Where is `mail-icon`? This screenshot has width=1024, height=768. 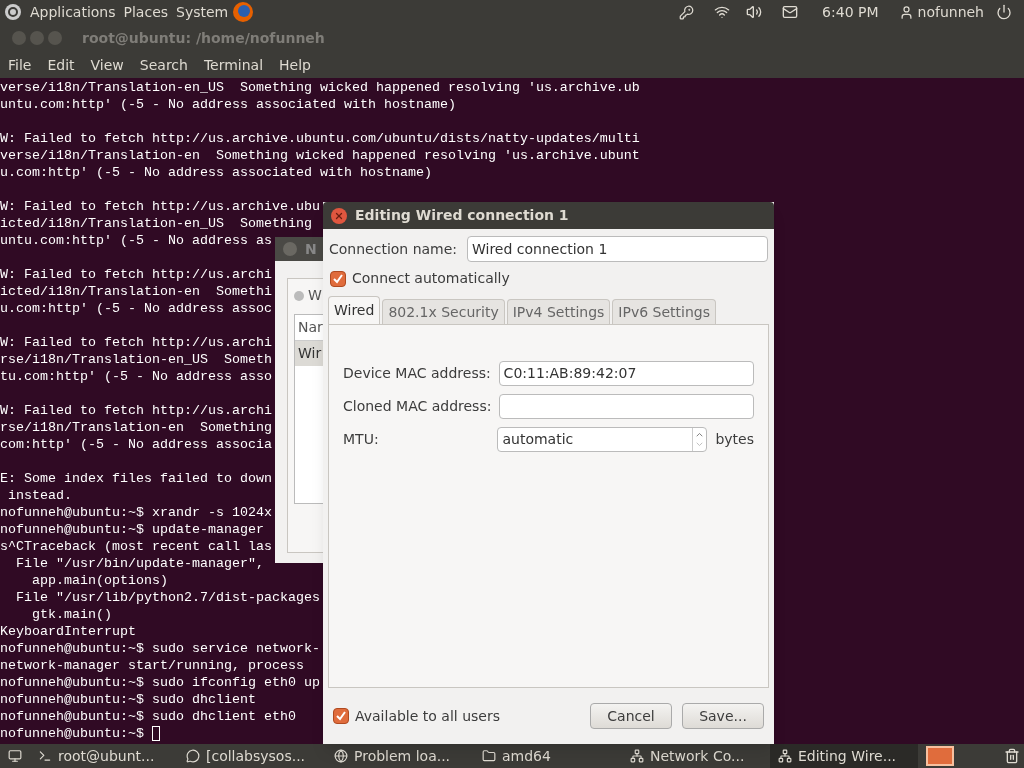
mail-icon is located at coordinates (790, 12).